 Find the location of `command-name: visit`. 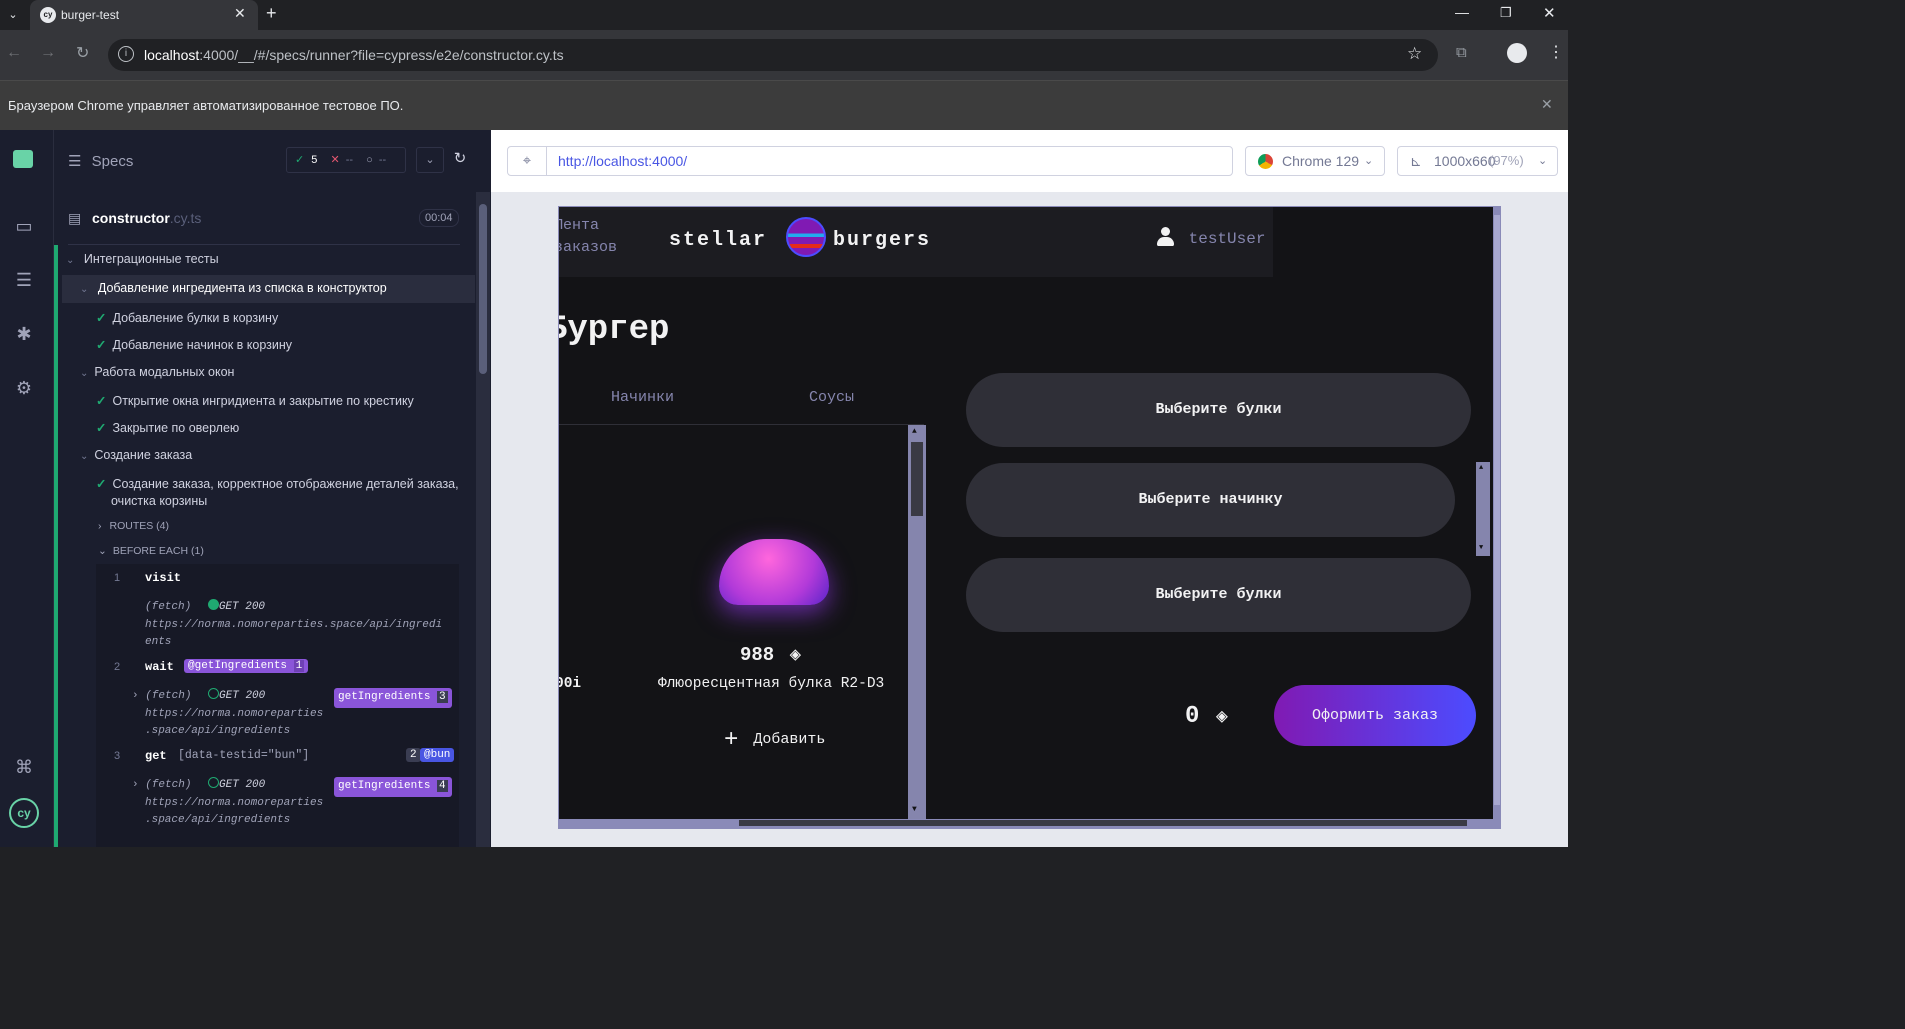

command-name: visit is located at coordinates (163, 578).